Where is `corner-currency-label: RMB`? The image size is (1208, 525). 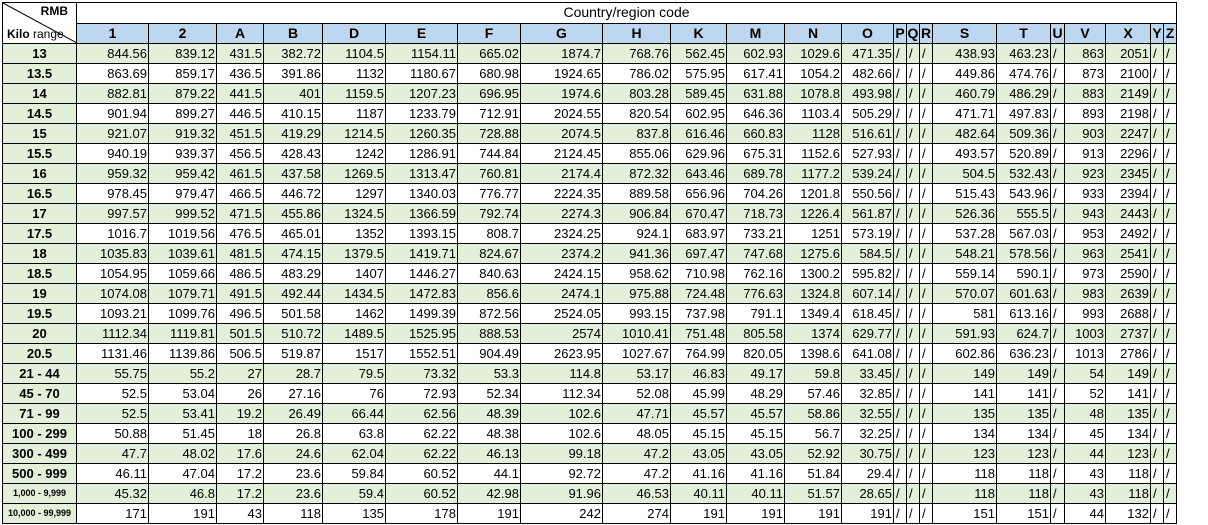
corner-currency-label: RMB is located at coordinates (54, 11).